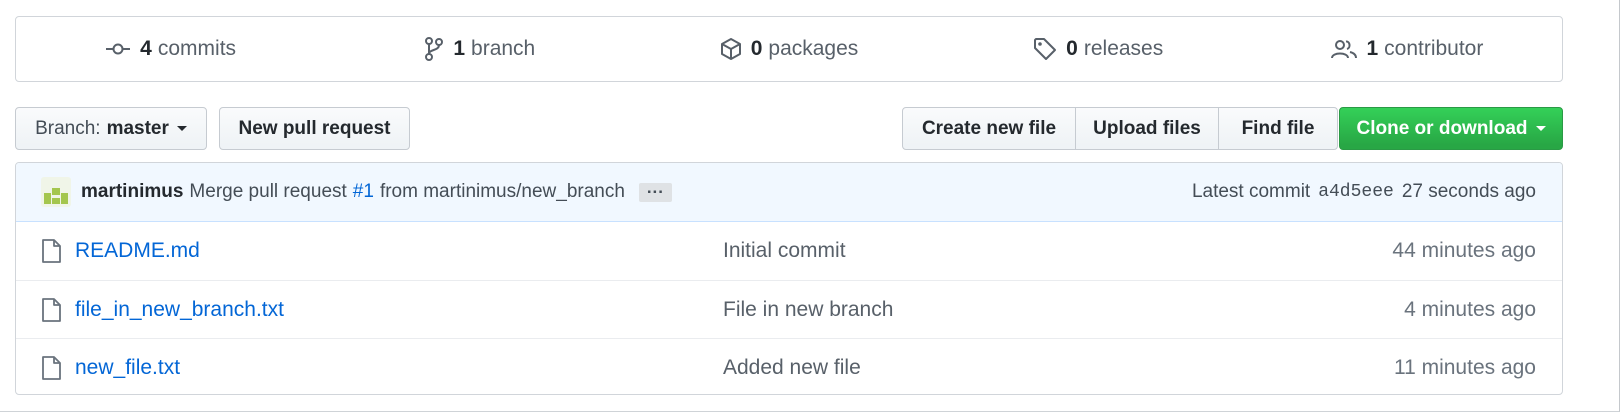 Image resolution: width=1620 pixels, height=412 pixels. What do you see at coordinates (1147, 128) in the screenshot?
I see `upload-files-button: Upload files` at bounding box center [1147, 128].